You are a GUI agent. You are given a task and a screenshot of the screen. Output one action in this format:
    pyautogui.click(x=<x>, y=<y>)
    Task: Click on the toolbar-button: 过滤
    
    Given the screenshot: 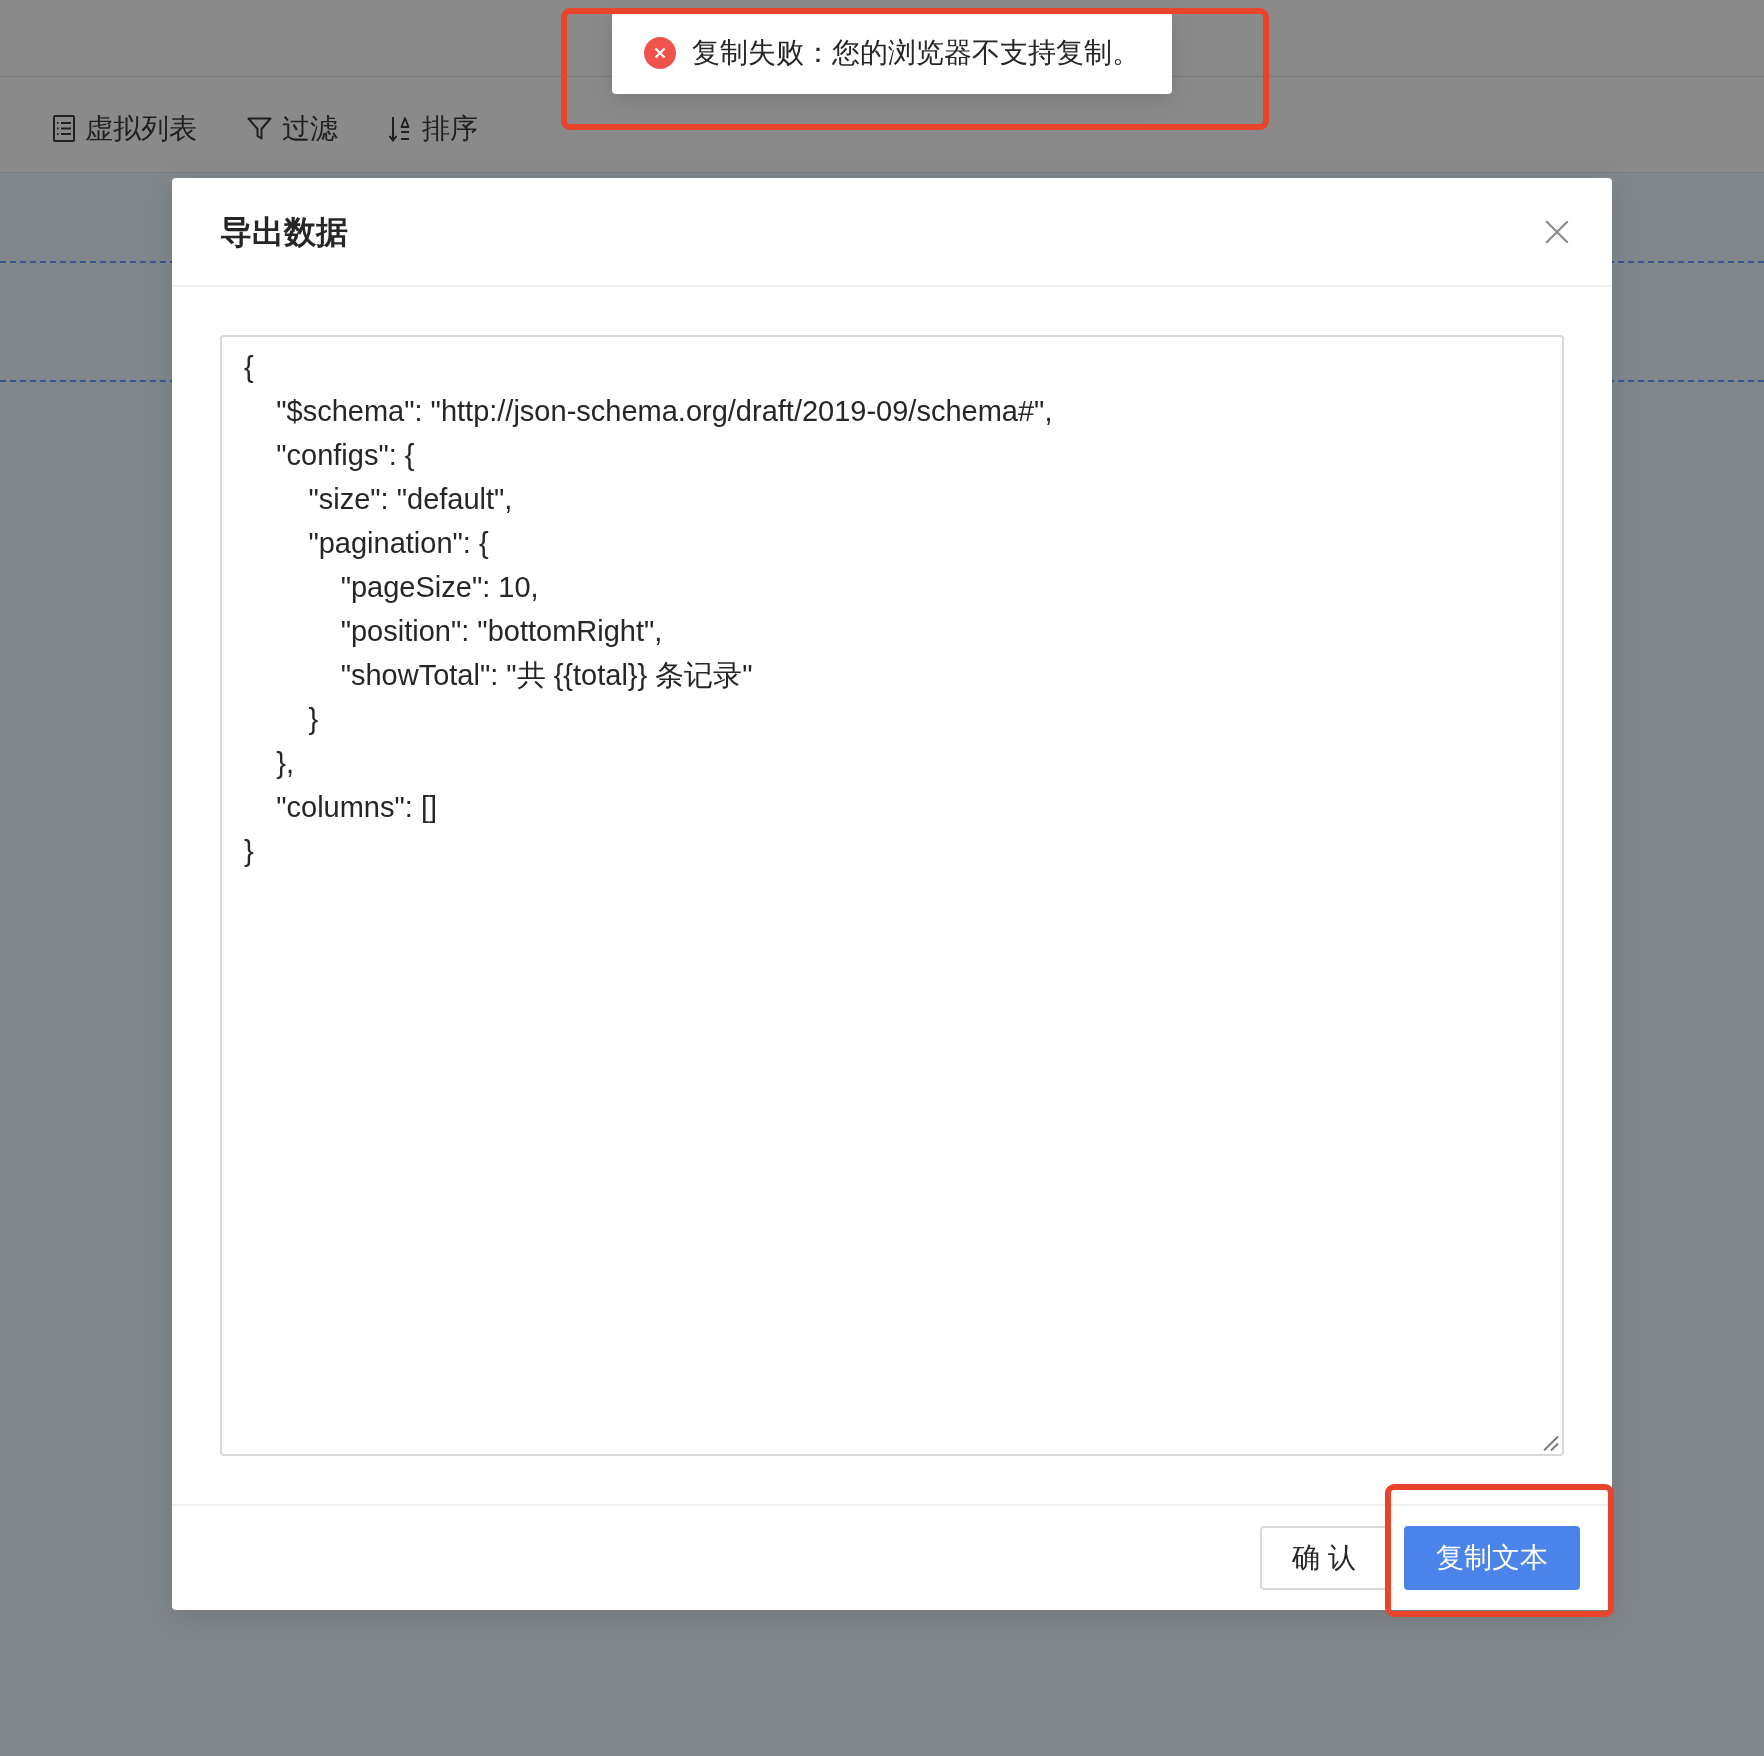 What is the action you would take?
    pyautogui.click(x=292, y=128)
    